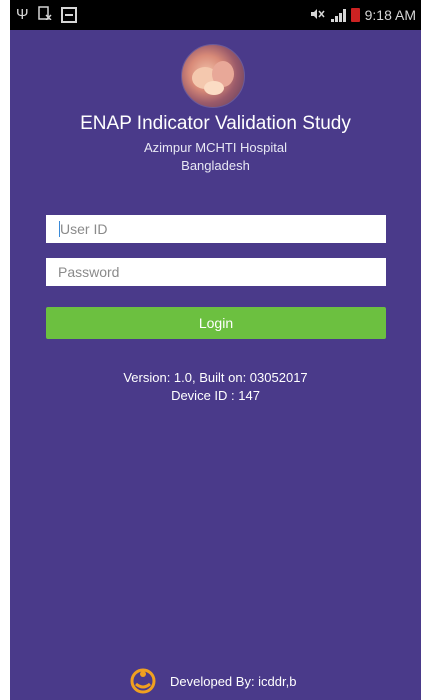 This screenshot has width=421, height=700. I want to click on footer: Developed By: icddr,b, so click(213, 681).